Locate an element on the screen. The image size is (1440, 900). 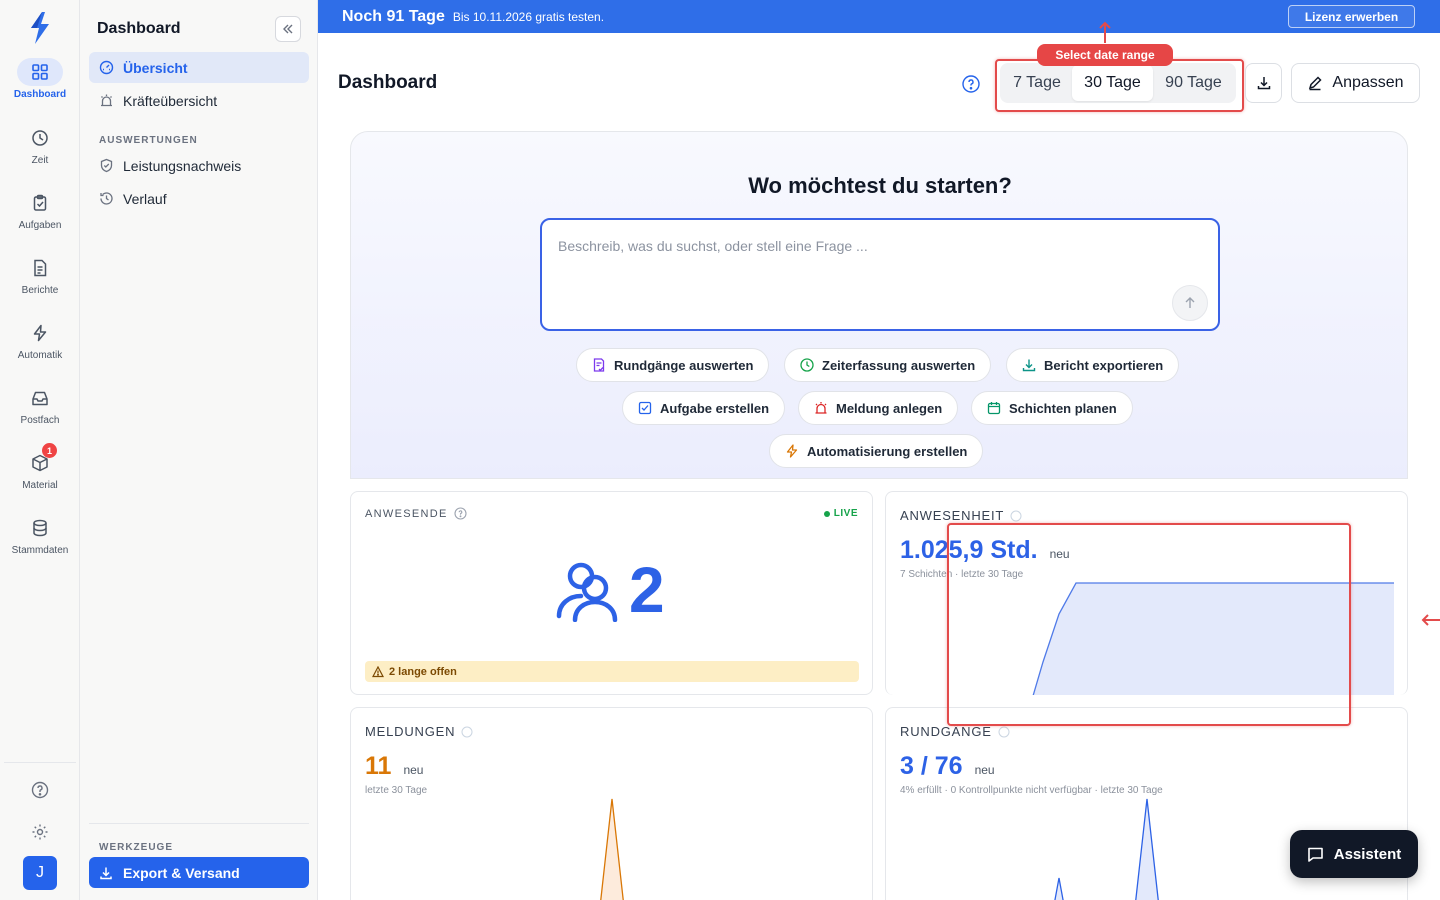
chip-rundgaenge-auswerten: Rundgänge auswerten is located at coordinates (673, 365).